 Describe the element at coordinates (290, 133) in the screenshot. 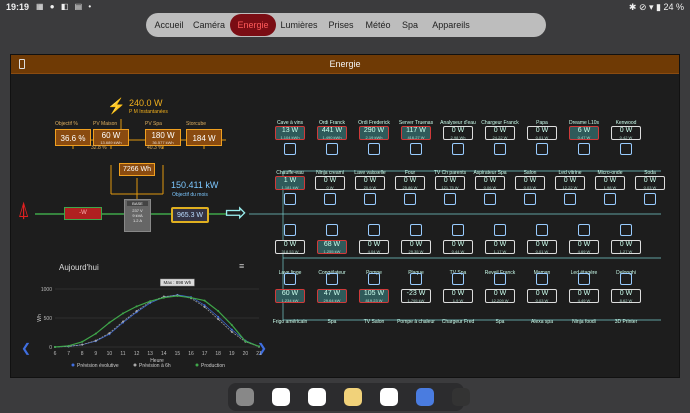

I see `device-value-box: 13 W 1.104 kWh` at that location.